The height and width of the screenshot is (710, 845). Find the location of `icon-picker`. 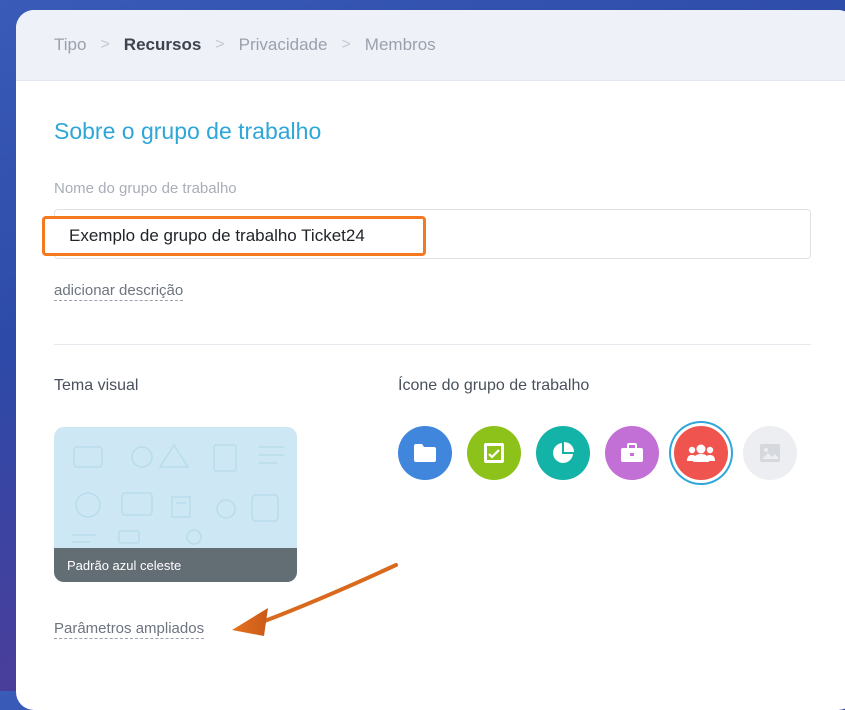

icon-picker is located at coordinates (605, 453).